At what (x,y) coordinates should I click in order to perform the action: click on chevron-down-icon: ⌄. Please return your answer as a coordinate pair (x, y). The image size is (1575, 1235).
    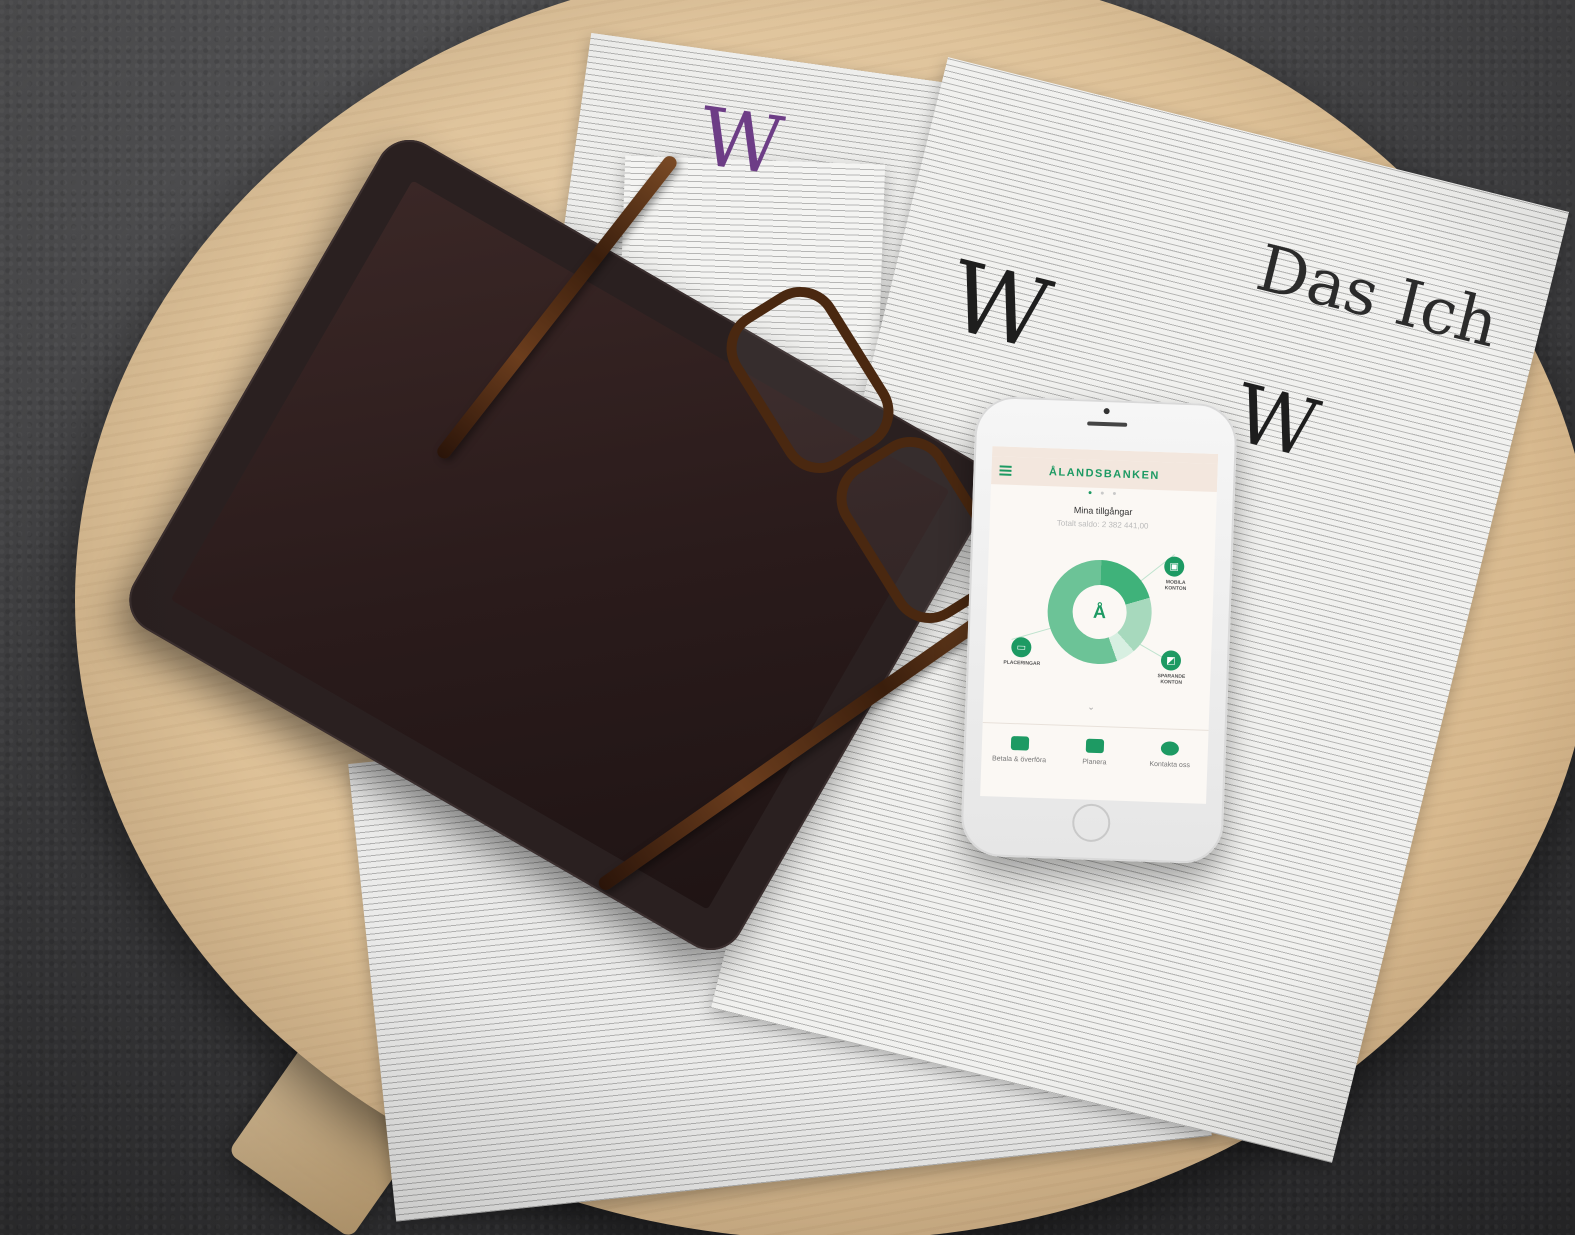
    Looking at the image, I should click on (1091, 707).